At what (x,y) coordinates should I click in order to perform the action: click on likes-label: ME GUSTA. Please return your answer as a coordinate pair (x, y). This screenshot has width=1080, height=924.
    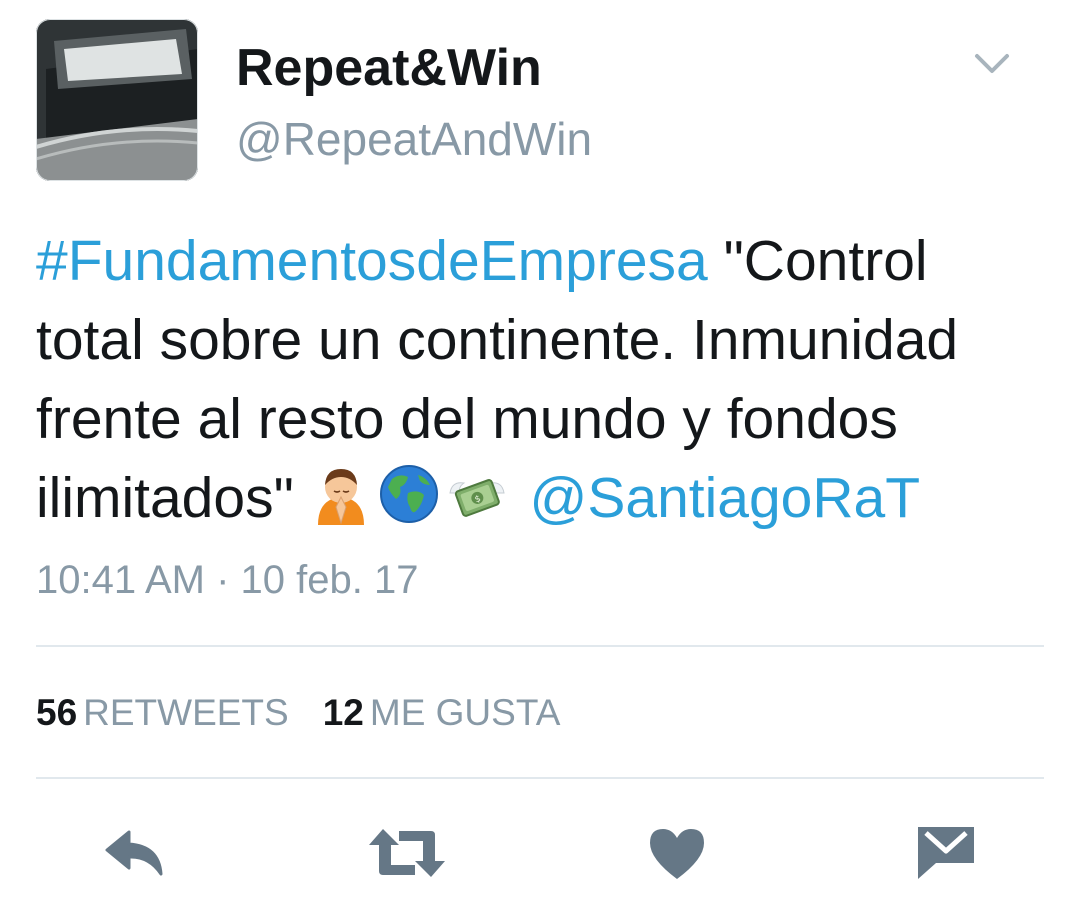
    Looking at the image, I should click on (465, 712).